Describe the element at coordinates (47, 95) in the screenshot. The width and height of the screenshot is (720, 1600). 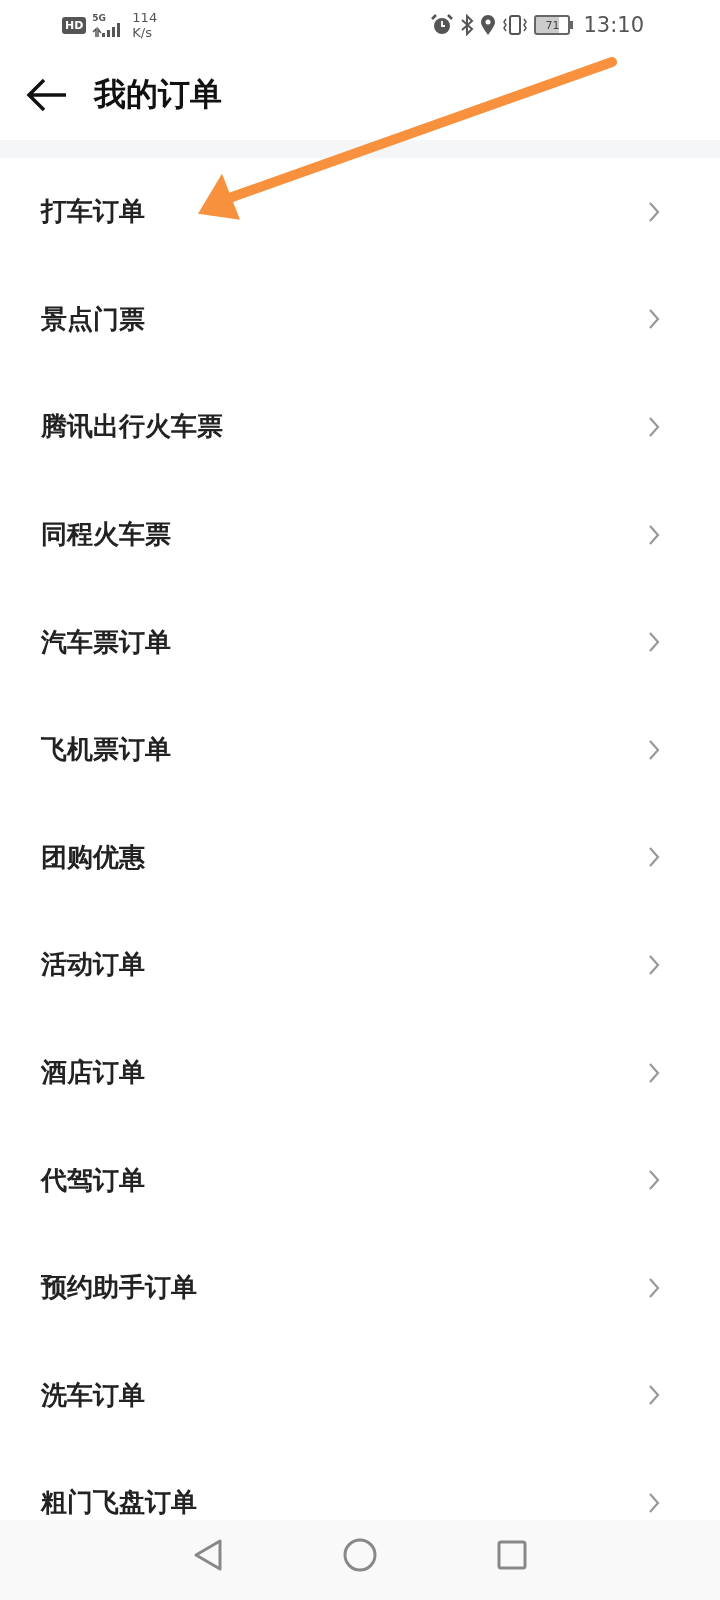
I see `back-icon` at that location.